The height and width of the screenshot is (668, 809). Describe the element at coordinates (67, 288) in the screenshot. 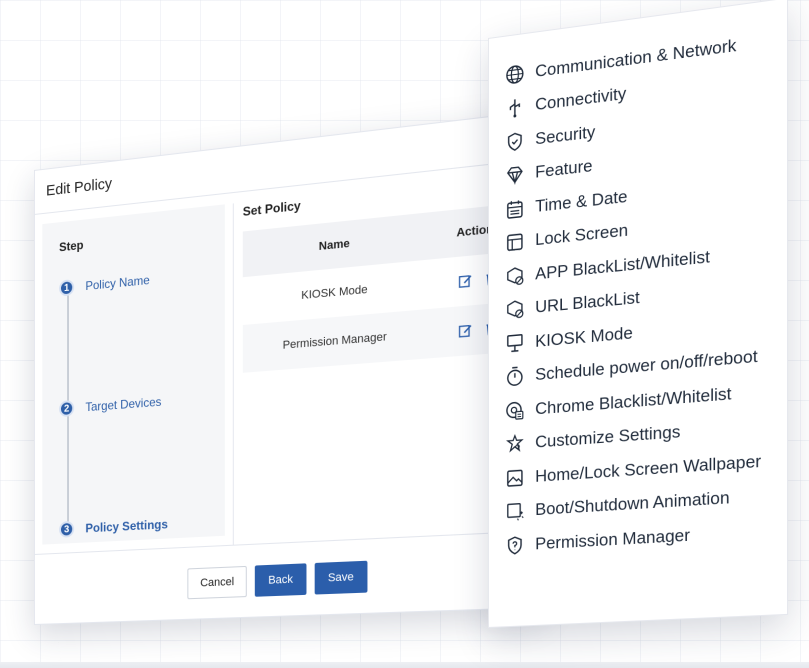

I see `step-number-badge: 1` at that location.